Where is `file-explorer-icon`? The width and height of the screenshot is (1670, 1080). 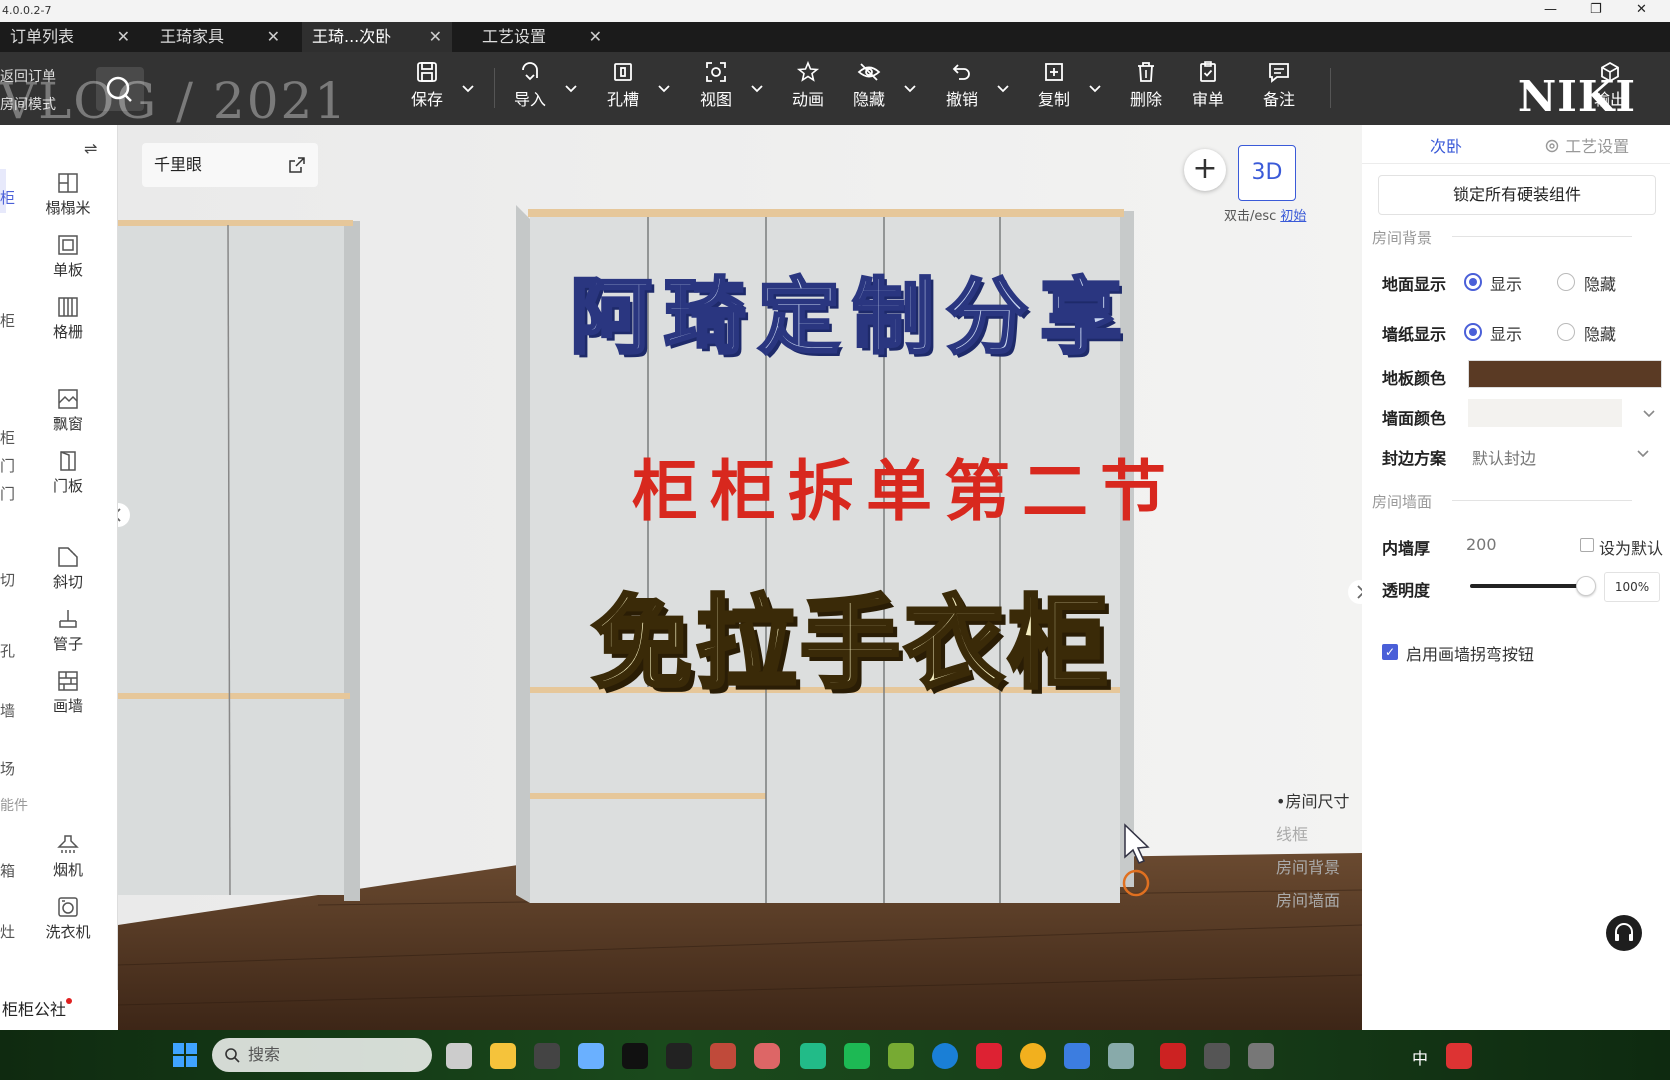 file-explorer-icon is located at coordinates (503, 1056).